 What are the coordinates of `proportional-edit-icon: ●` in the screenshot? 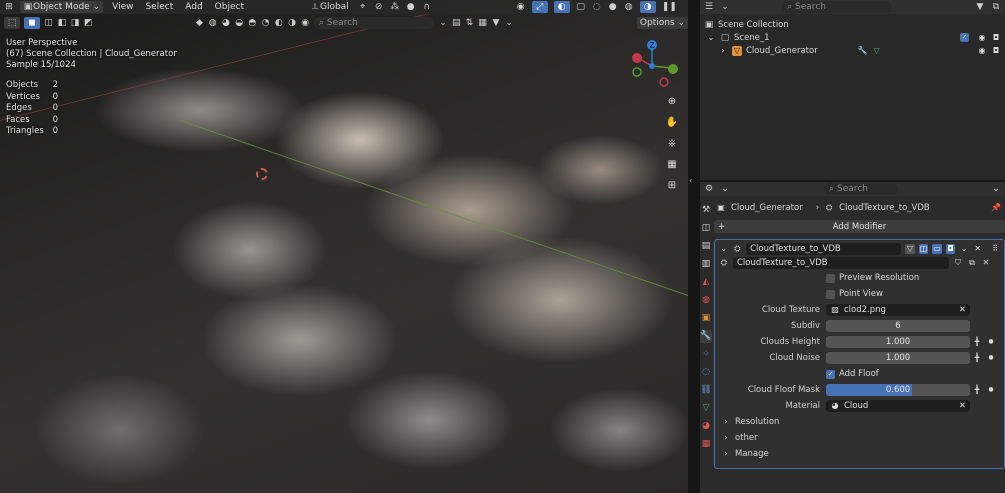 It's located at (411, 7).